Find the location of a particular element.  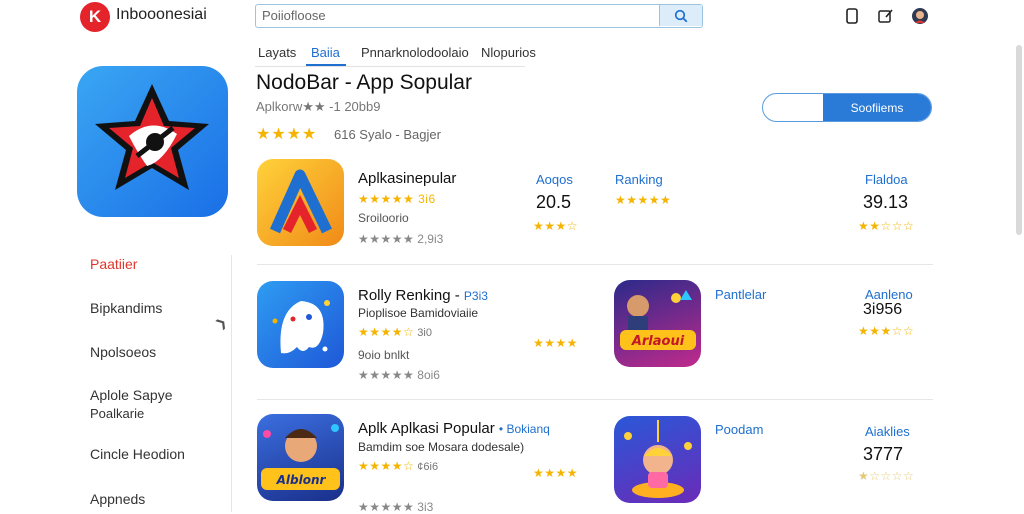

sidebar-item-cincle-heodion: Cincle Heodion is located at coordinates (137, 454).